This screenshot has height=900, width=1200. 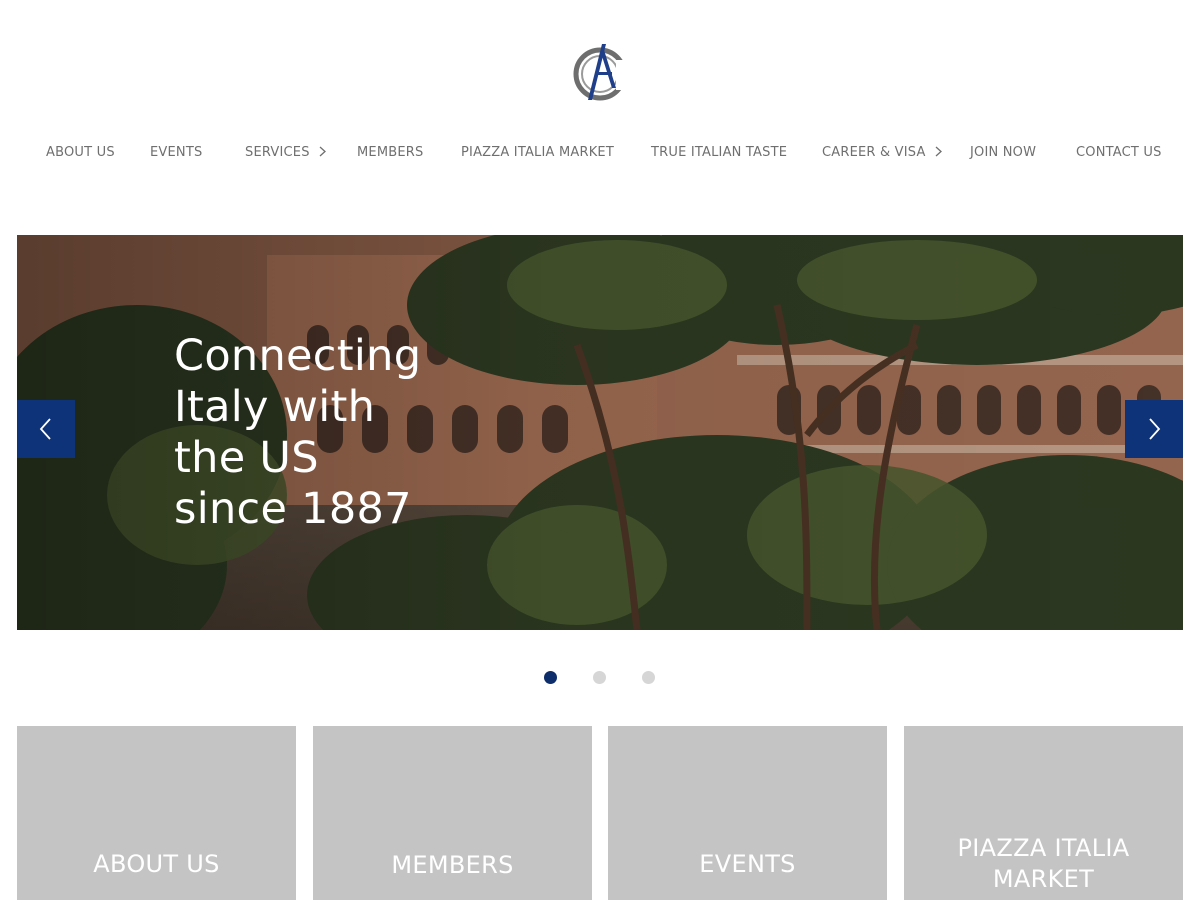 I want to click on nav-item-label: CAREER & VISA, so click(x=874, y=152).